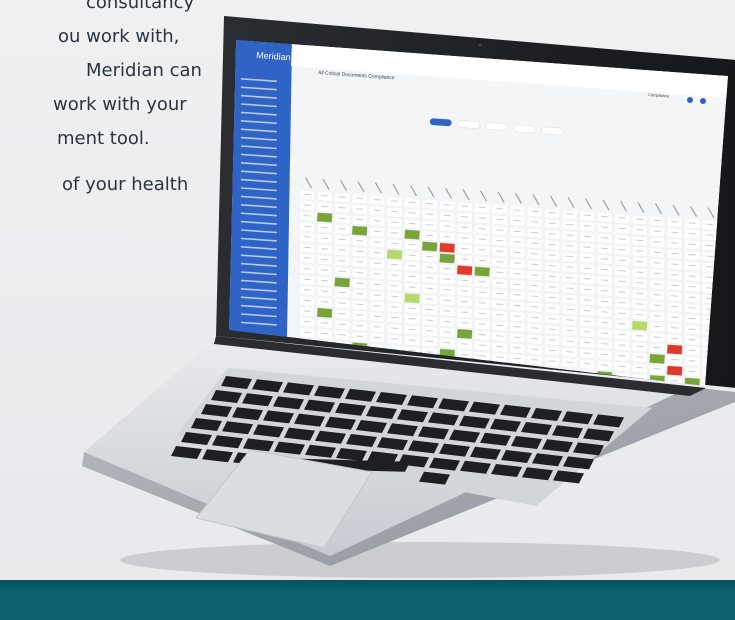 This screenshot has width=735, height=620. I want to click on tab-all, so click(440, 122).